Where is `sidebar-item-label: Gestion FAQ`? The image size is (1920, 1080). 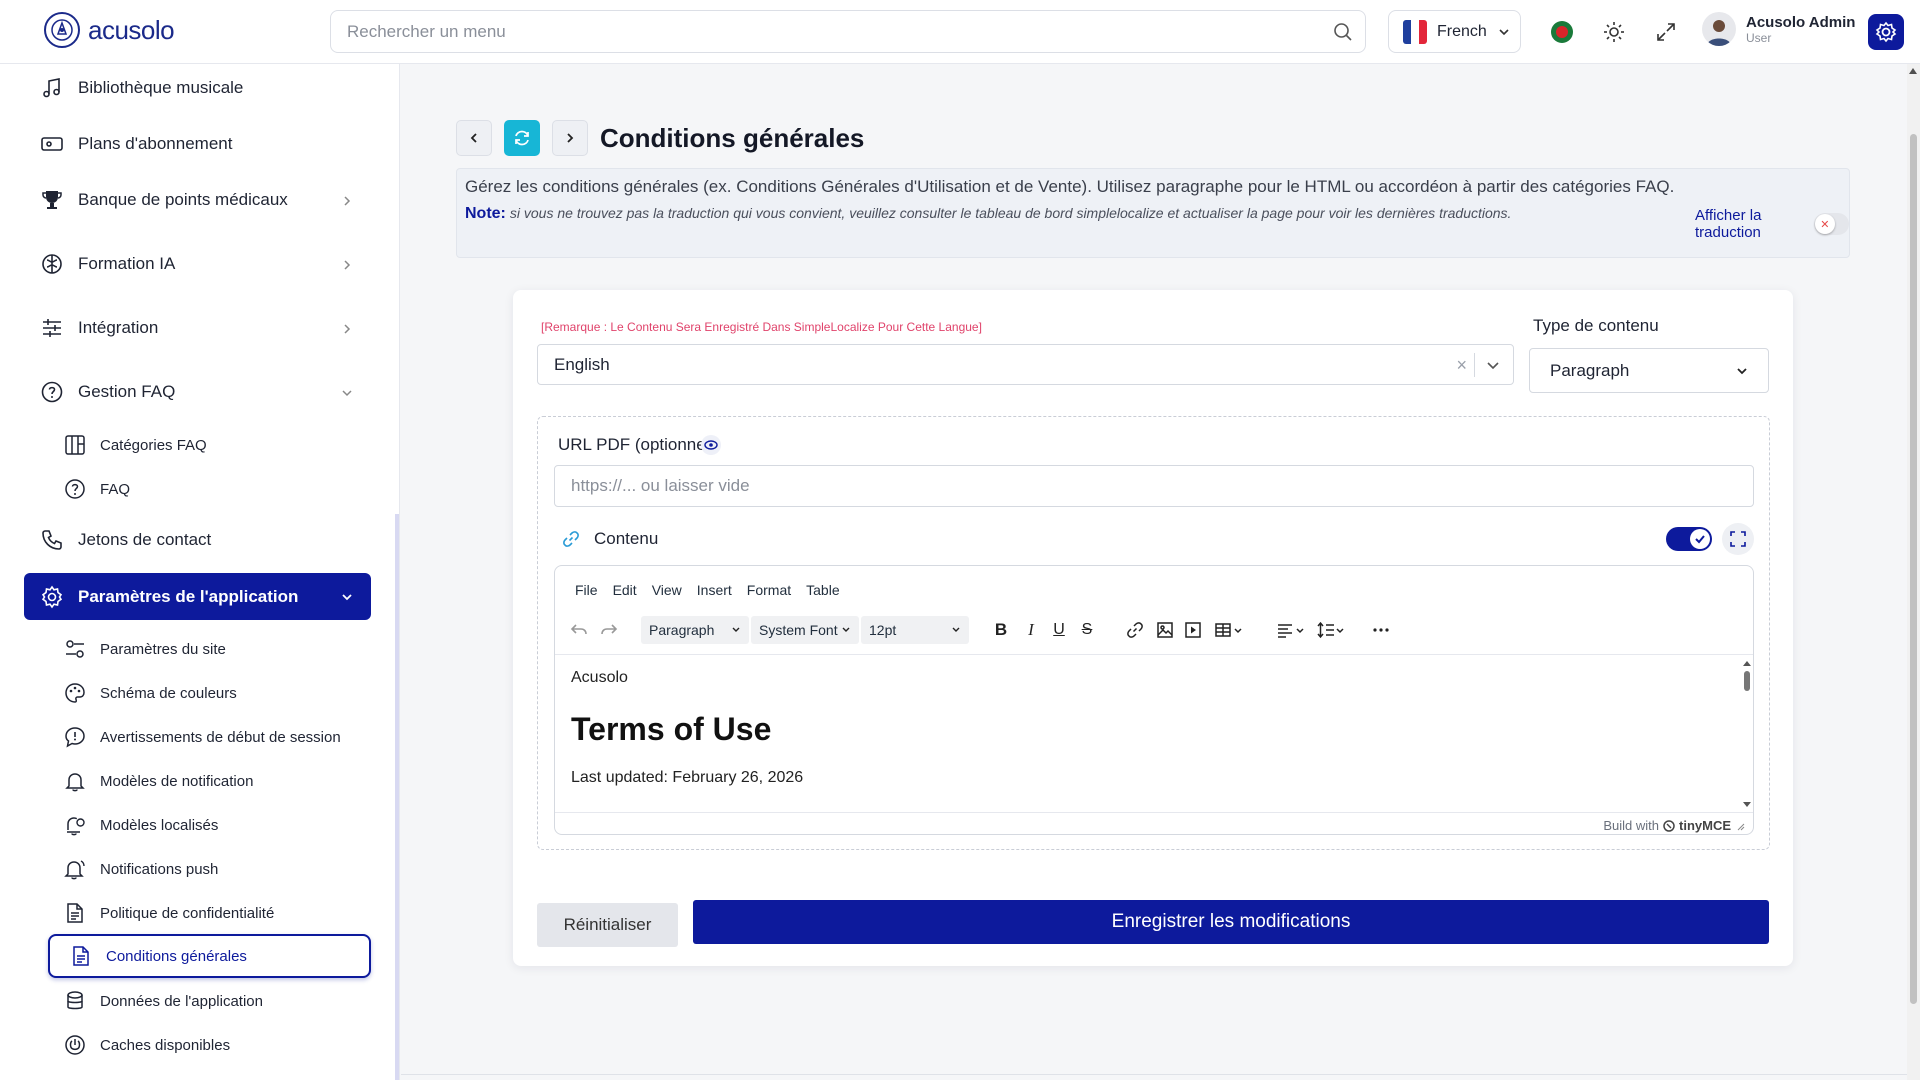
sidebar-item-label: Gestion FAQ is located at coordinates (127, 391).